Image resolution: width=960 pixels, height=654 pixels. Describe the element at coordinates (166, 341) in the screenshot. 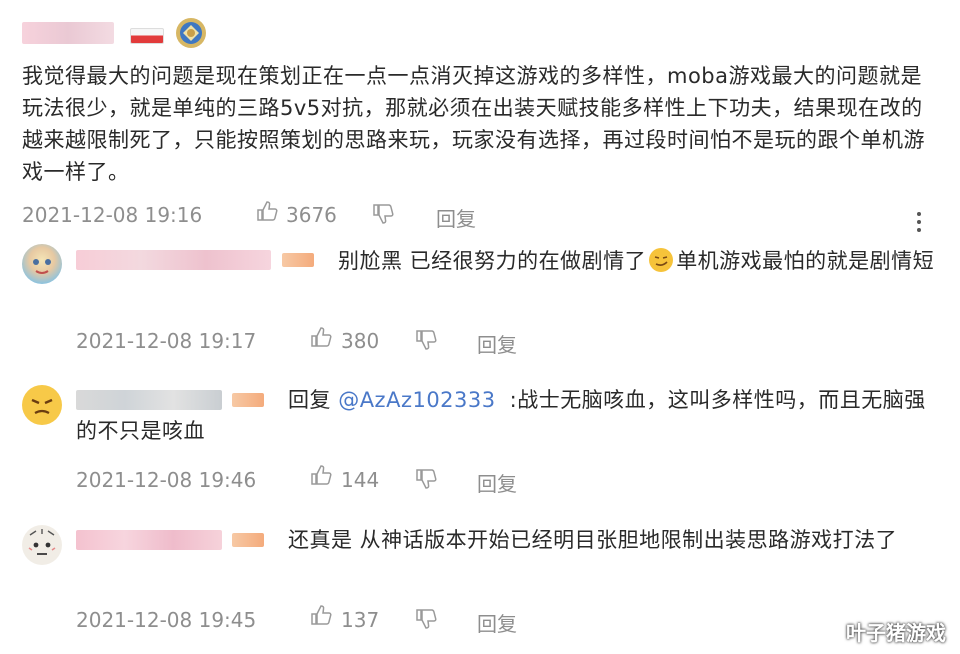

I see `reply-date-1: 2021-12-08 19:17` at that location.